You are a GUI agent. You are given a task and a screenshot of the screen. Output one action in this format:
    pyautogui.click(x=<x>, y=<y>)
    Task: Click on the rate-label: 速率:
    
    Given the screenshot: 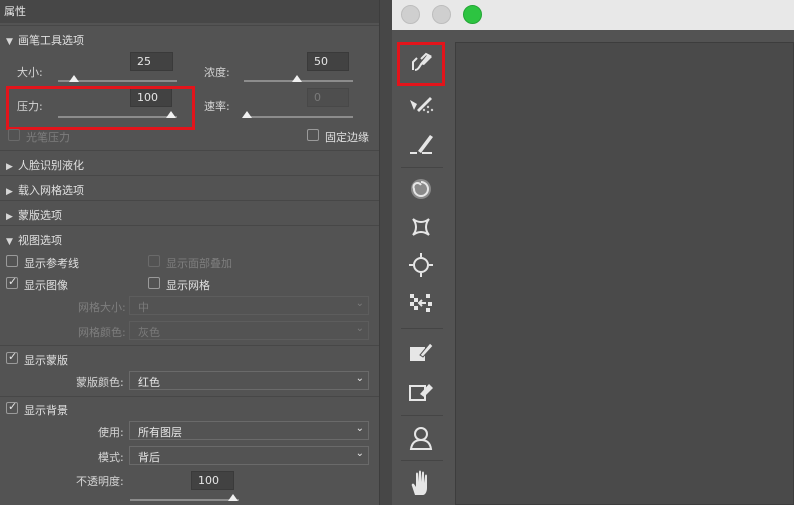 What is the action you would take?
    pyautogui.click(x=217, y=106)
    